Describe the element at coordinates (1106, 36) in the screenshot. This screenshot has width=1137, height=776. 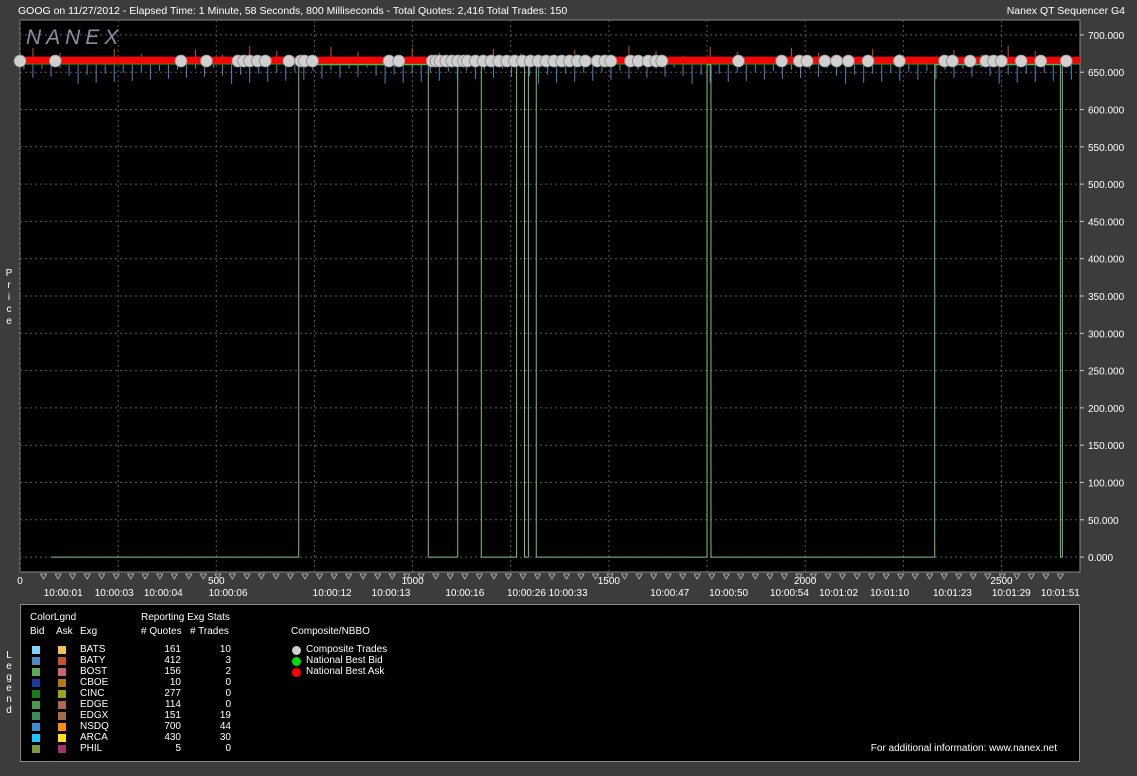
I see `y-tick-label: 700.000` at that location.